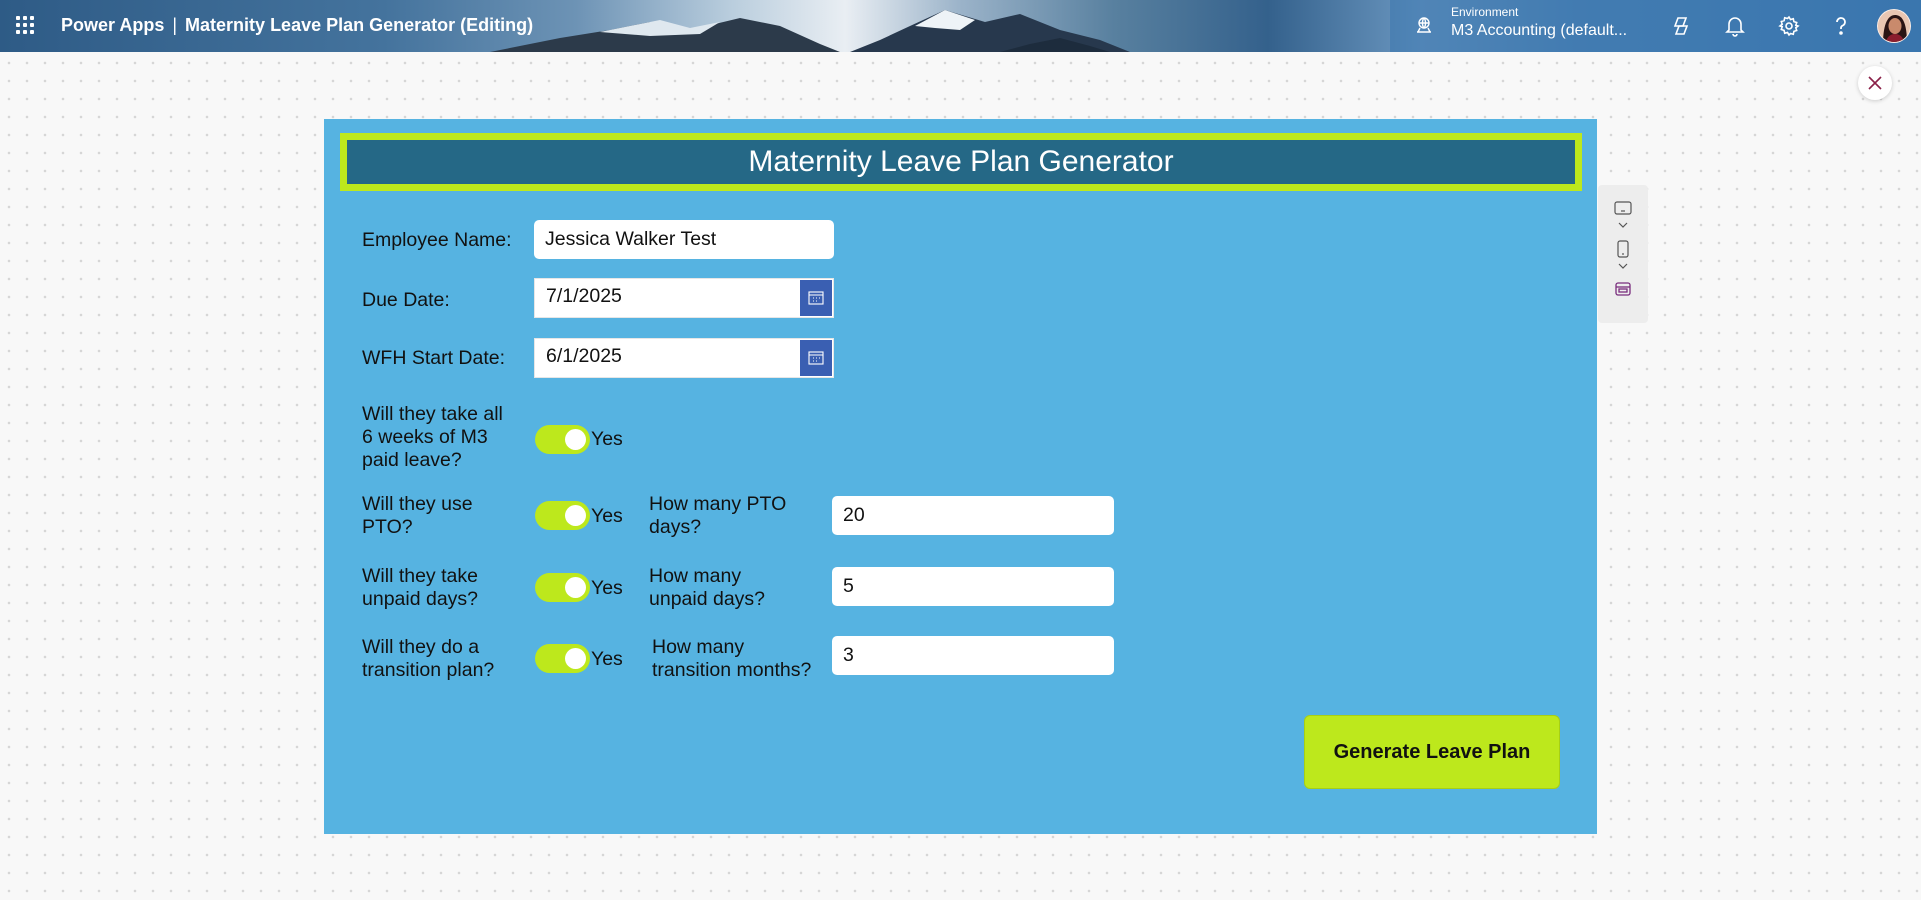 This screenshot has height=900, width=1921. Describe the element at coordinates (1681, 26) in the screenshot. I see `copilot-icon` at that location.